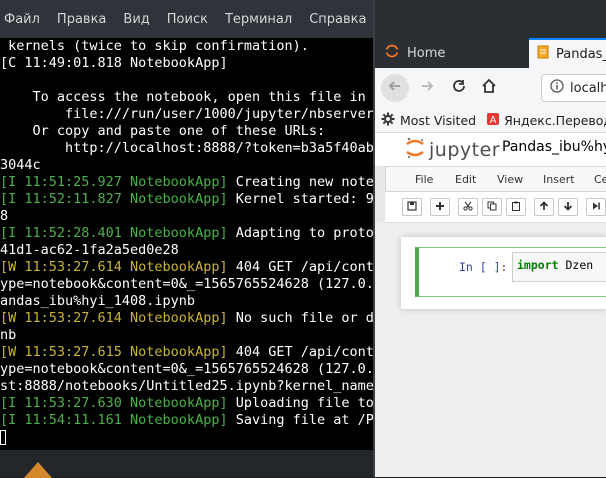 This screenshot has height=478, width=606. Describe the element at coordinates (300, 182) in the screenshot. I see `log-message: Creating new noteb` at that location.